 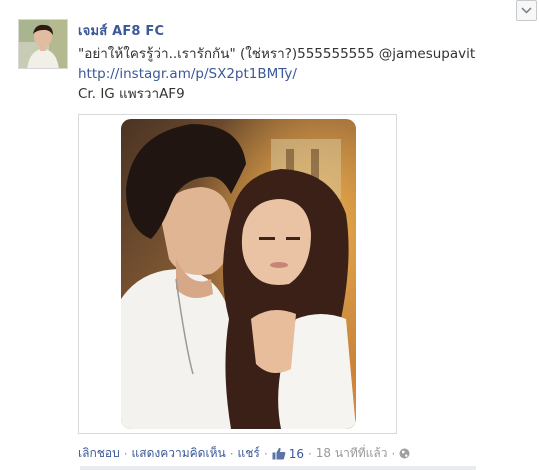 What do you see at coordinates (187, 74) in the screenshot?
I see `post-link: http://instagr.am/p/SX2pt1BMTy/` at bounding box center [187, 74].